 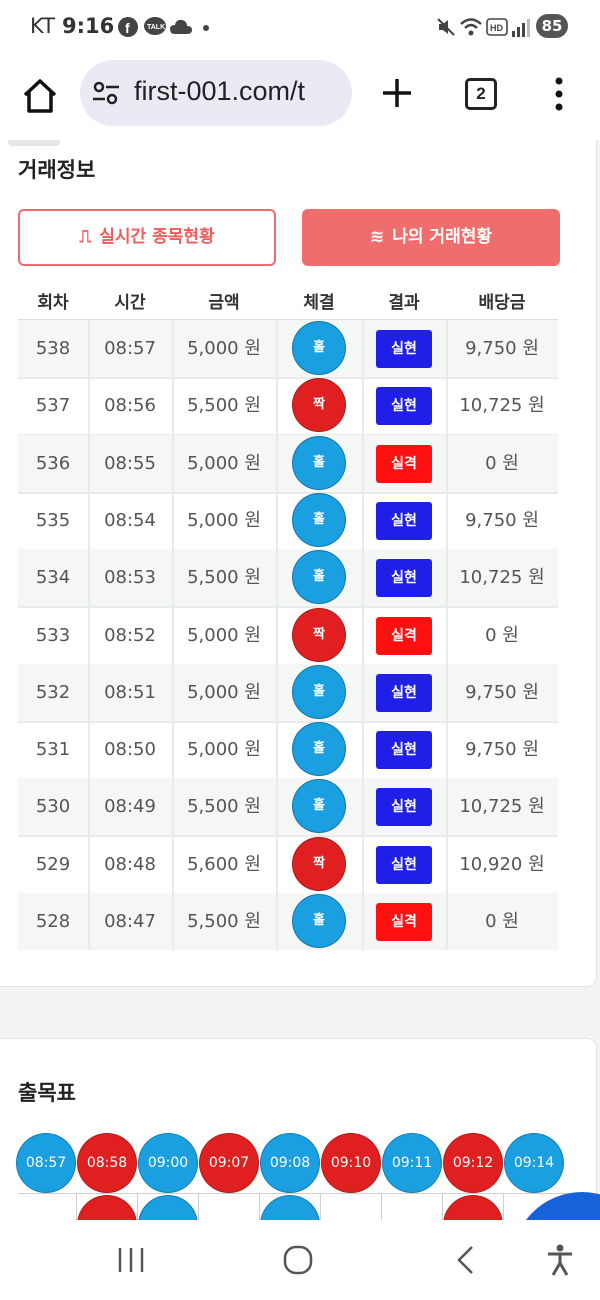 What do you see at coordinates (107, 1163) in the screenshot?
I see `result-ball: 08:58` at bounding box center [107, 1163].